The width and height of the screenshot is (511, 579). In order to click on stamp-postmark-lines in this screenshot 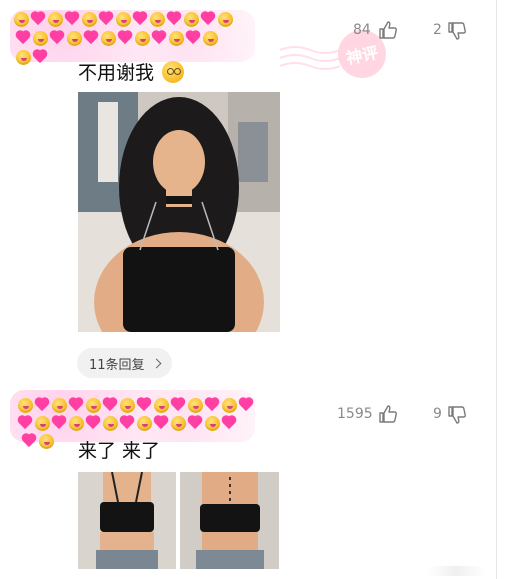, I will do `click(310, 58)`.